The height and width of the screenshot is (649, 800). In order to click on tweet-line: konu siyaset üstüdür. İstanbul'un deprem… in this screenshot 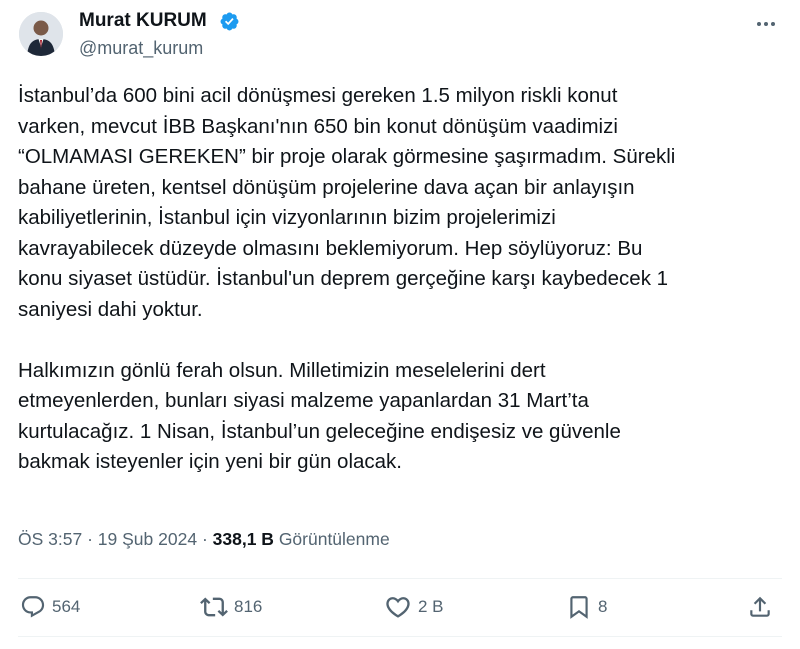, I will do `click(343, 278)`.